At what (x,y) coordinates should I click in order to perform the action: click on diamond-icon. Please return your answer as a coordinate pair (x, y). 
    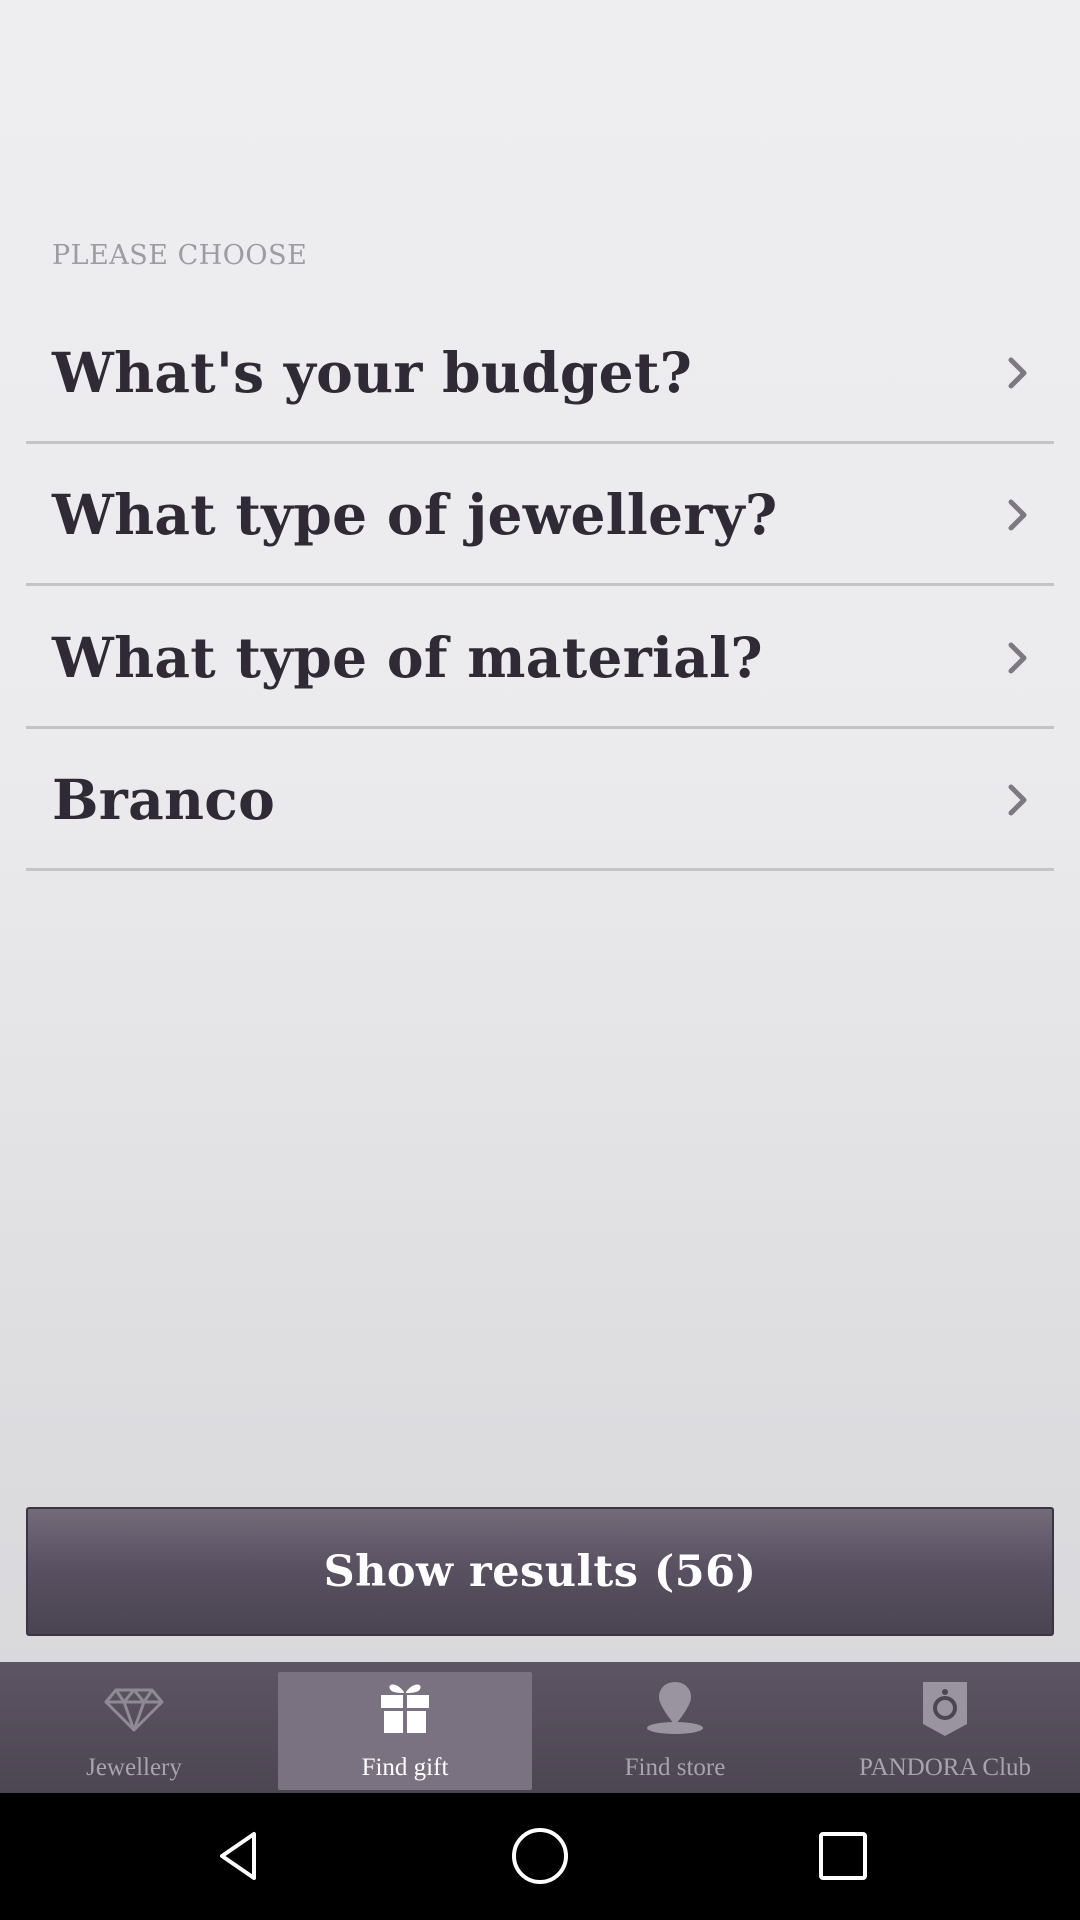
    Looking at the image, I should click on (134, 1710).